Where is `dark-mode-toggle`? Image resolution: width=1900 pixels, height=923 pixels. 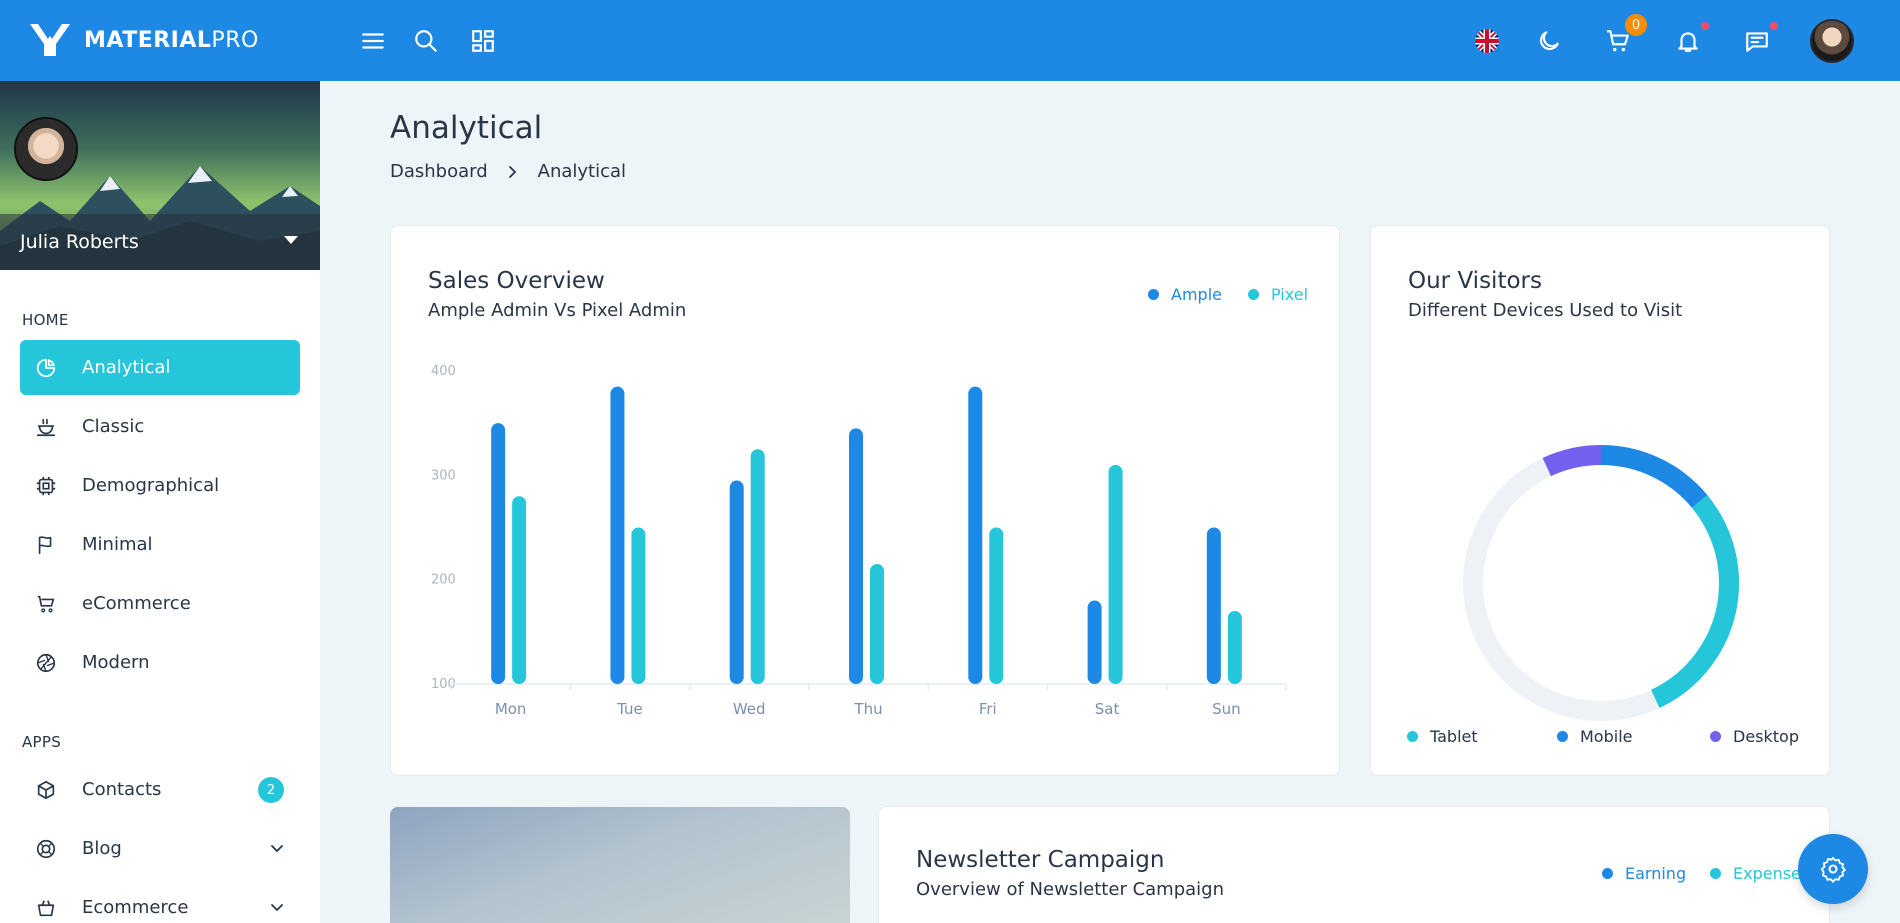 dark-mode-toggle is located at coordinates (1549, 41).